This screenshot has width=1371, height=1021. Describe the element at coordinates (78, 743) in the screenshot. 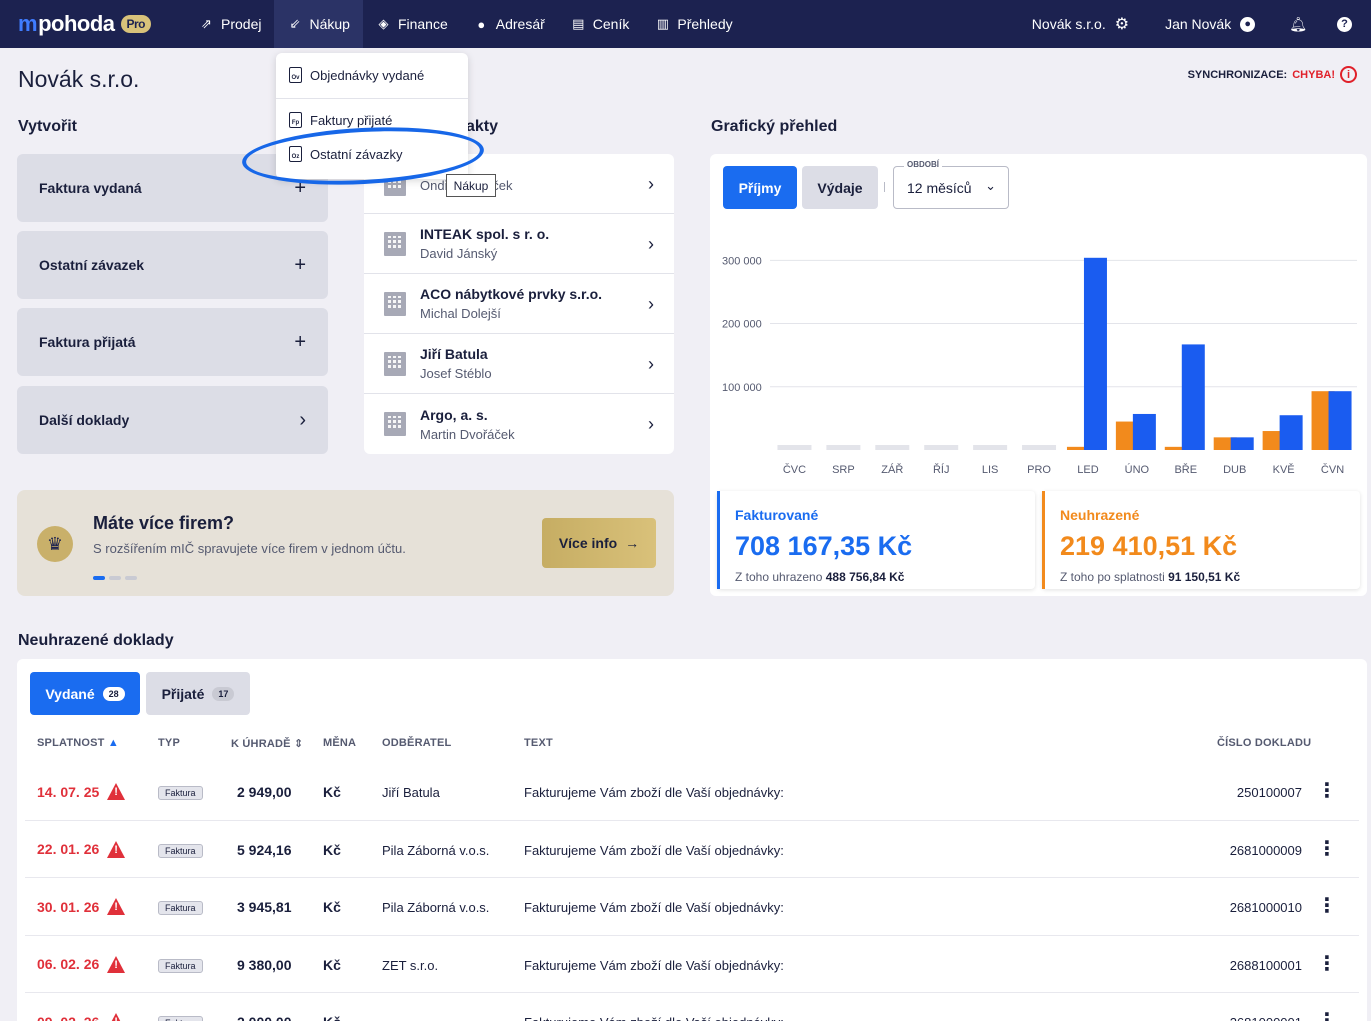

I see `col-due: SPLATNOST ▲` at that location.